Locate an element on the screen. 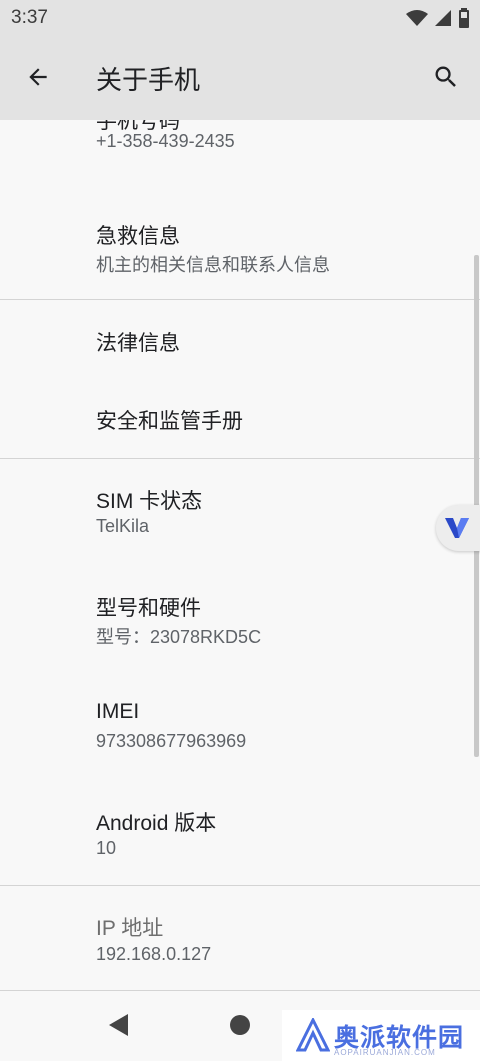 Image resolution: width=480 pixels, height=1061 pixels. list-item-title: 法律信息 is located at coordinates (138, 343).